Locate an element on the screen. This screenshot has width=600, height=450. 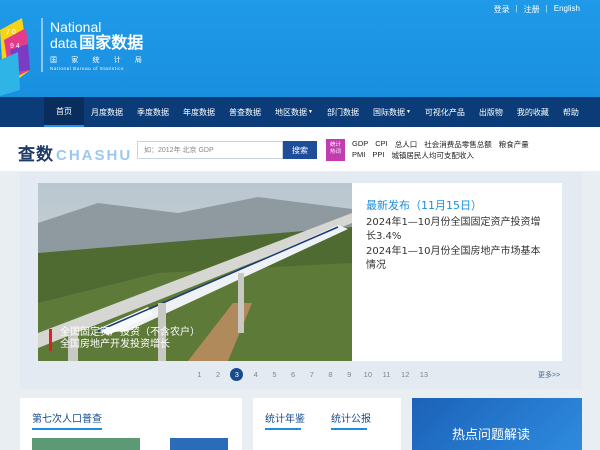
colorful-logo-graphic: 7 0 9 4 is located at coordinates (21, 57).